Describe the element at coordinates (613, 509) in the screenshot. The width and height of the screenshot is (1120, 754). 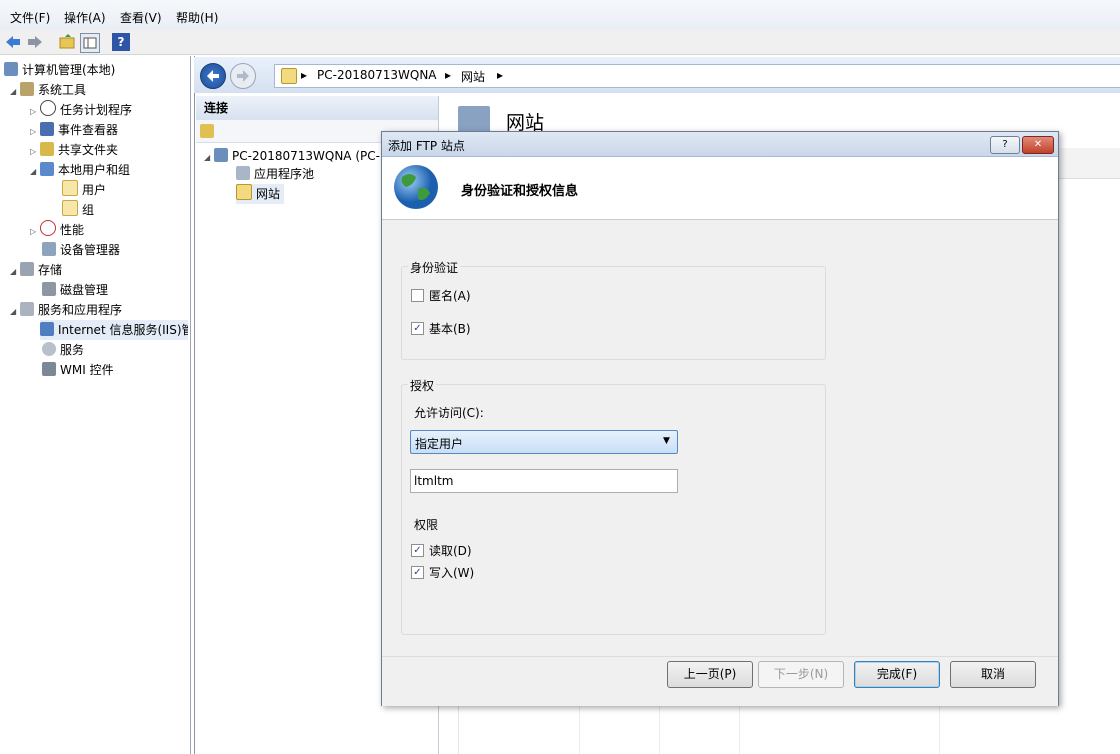
I see `authorization-group` at that location.